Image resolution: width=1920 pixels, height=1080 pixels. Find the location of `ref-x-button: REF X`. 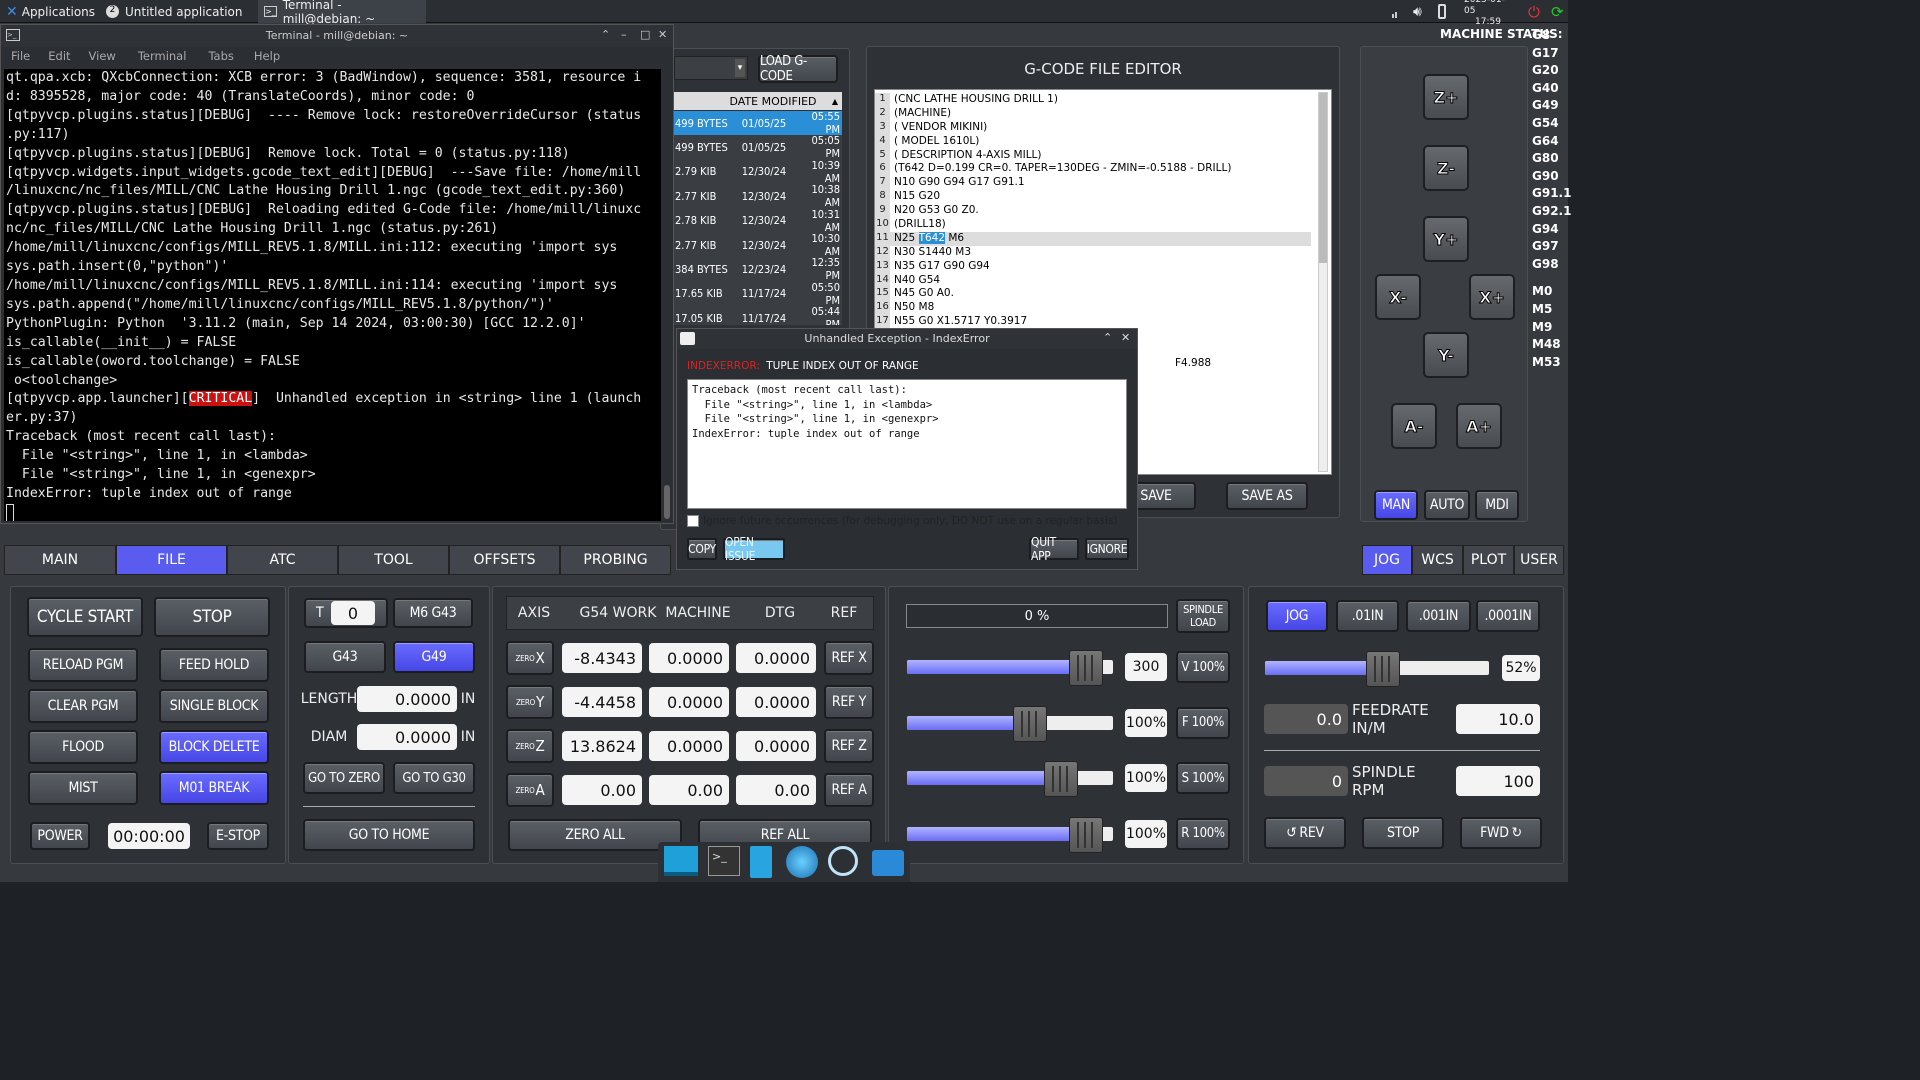

ref-x-button: REF X is located at coordinates (849, 658).